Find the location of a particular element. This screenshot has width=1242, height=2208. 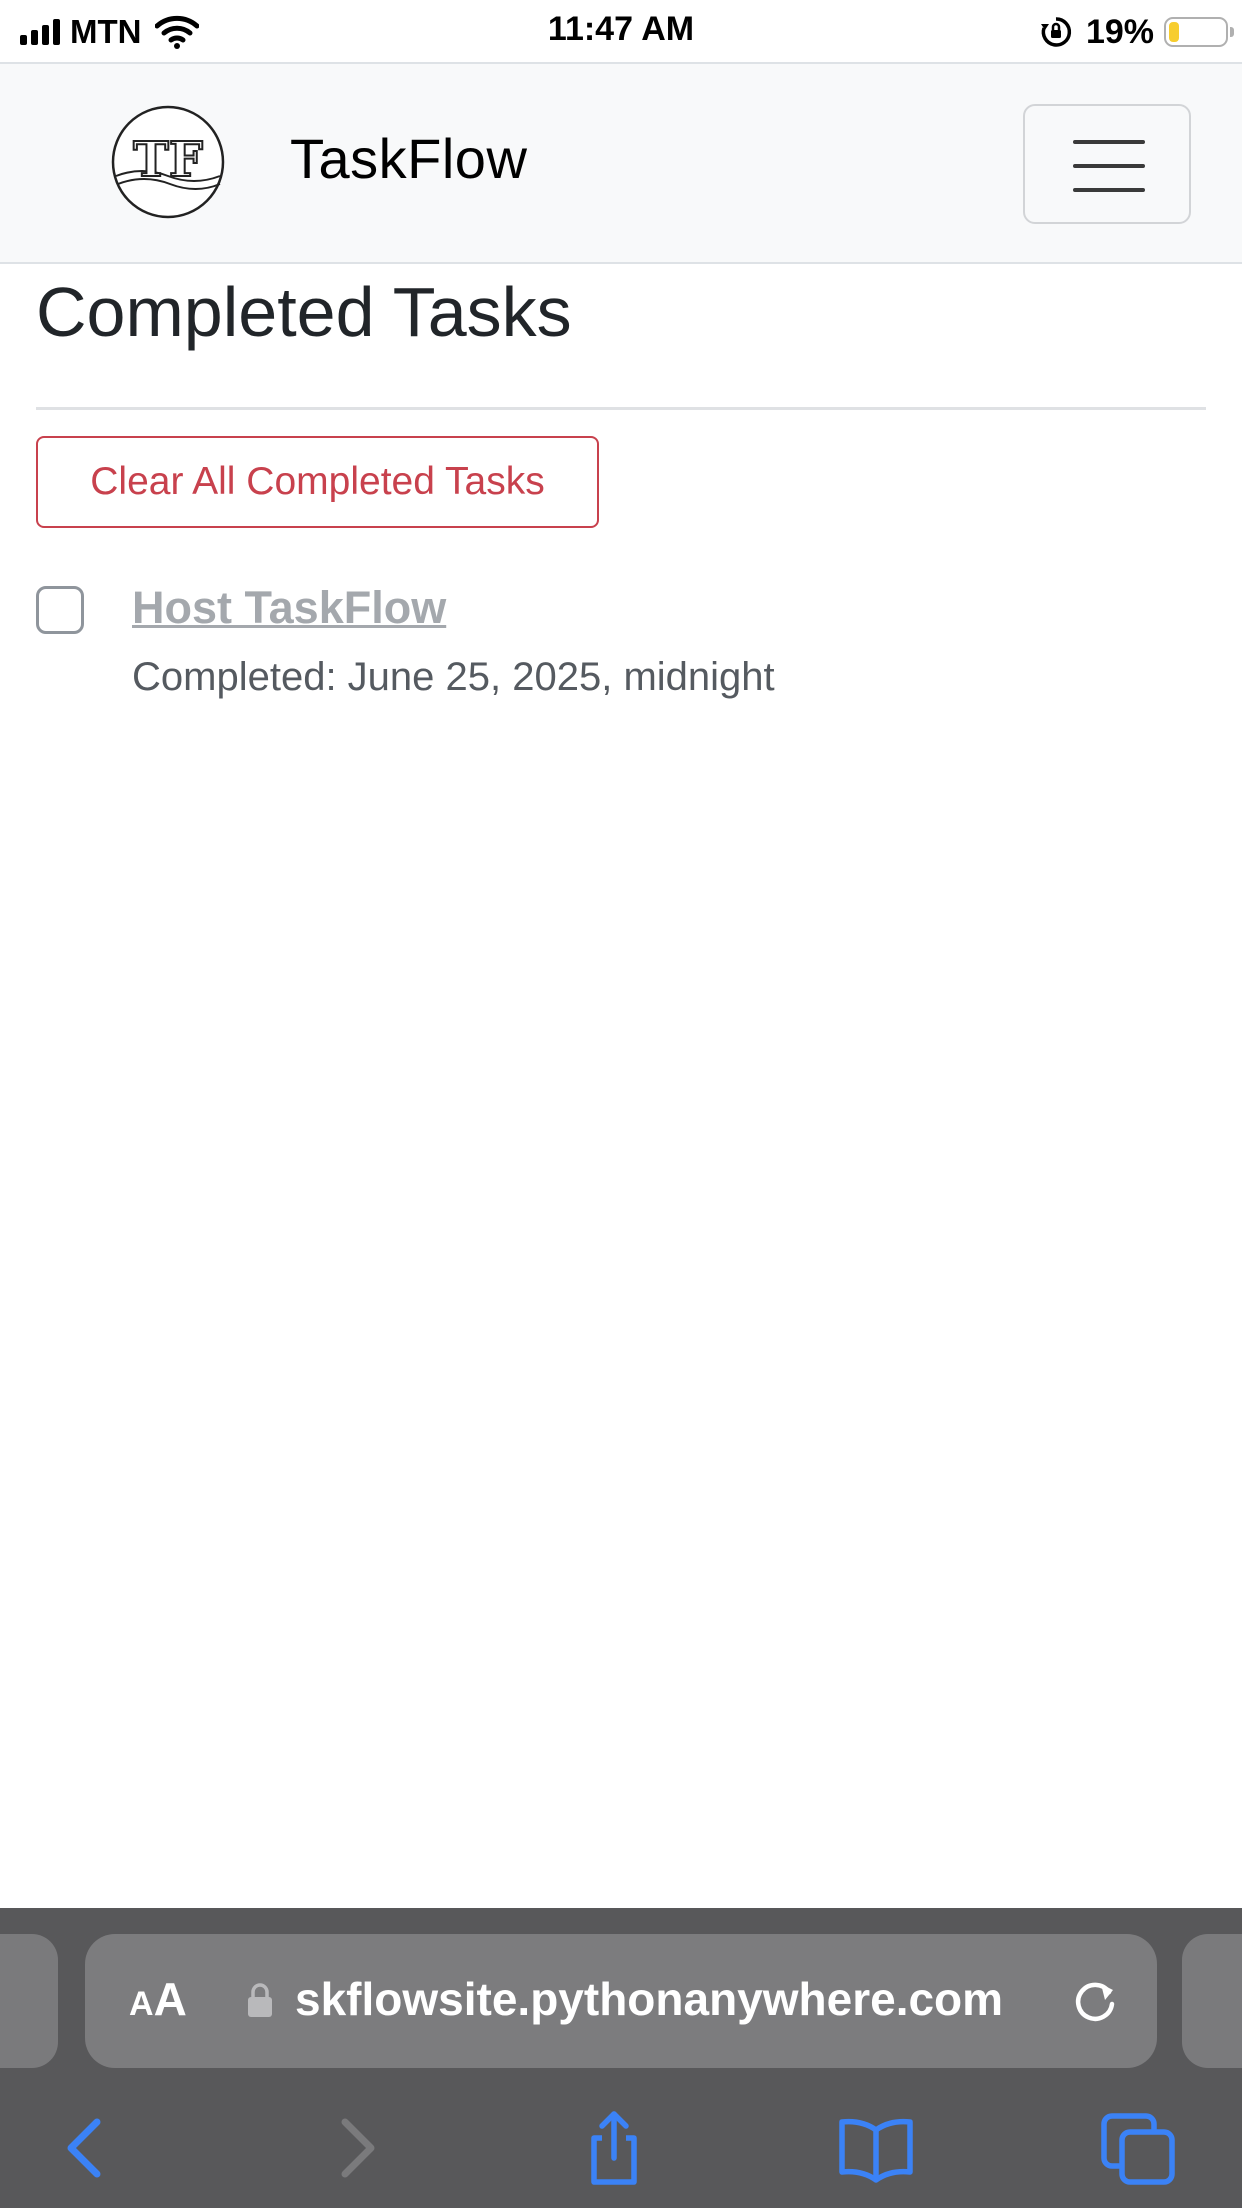

task-checkbox is located at coordinates (60, 610).